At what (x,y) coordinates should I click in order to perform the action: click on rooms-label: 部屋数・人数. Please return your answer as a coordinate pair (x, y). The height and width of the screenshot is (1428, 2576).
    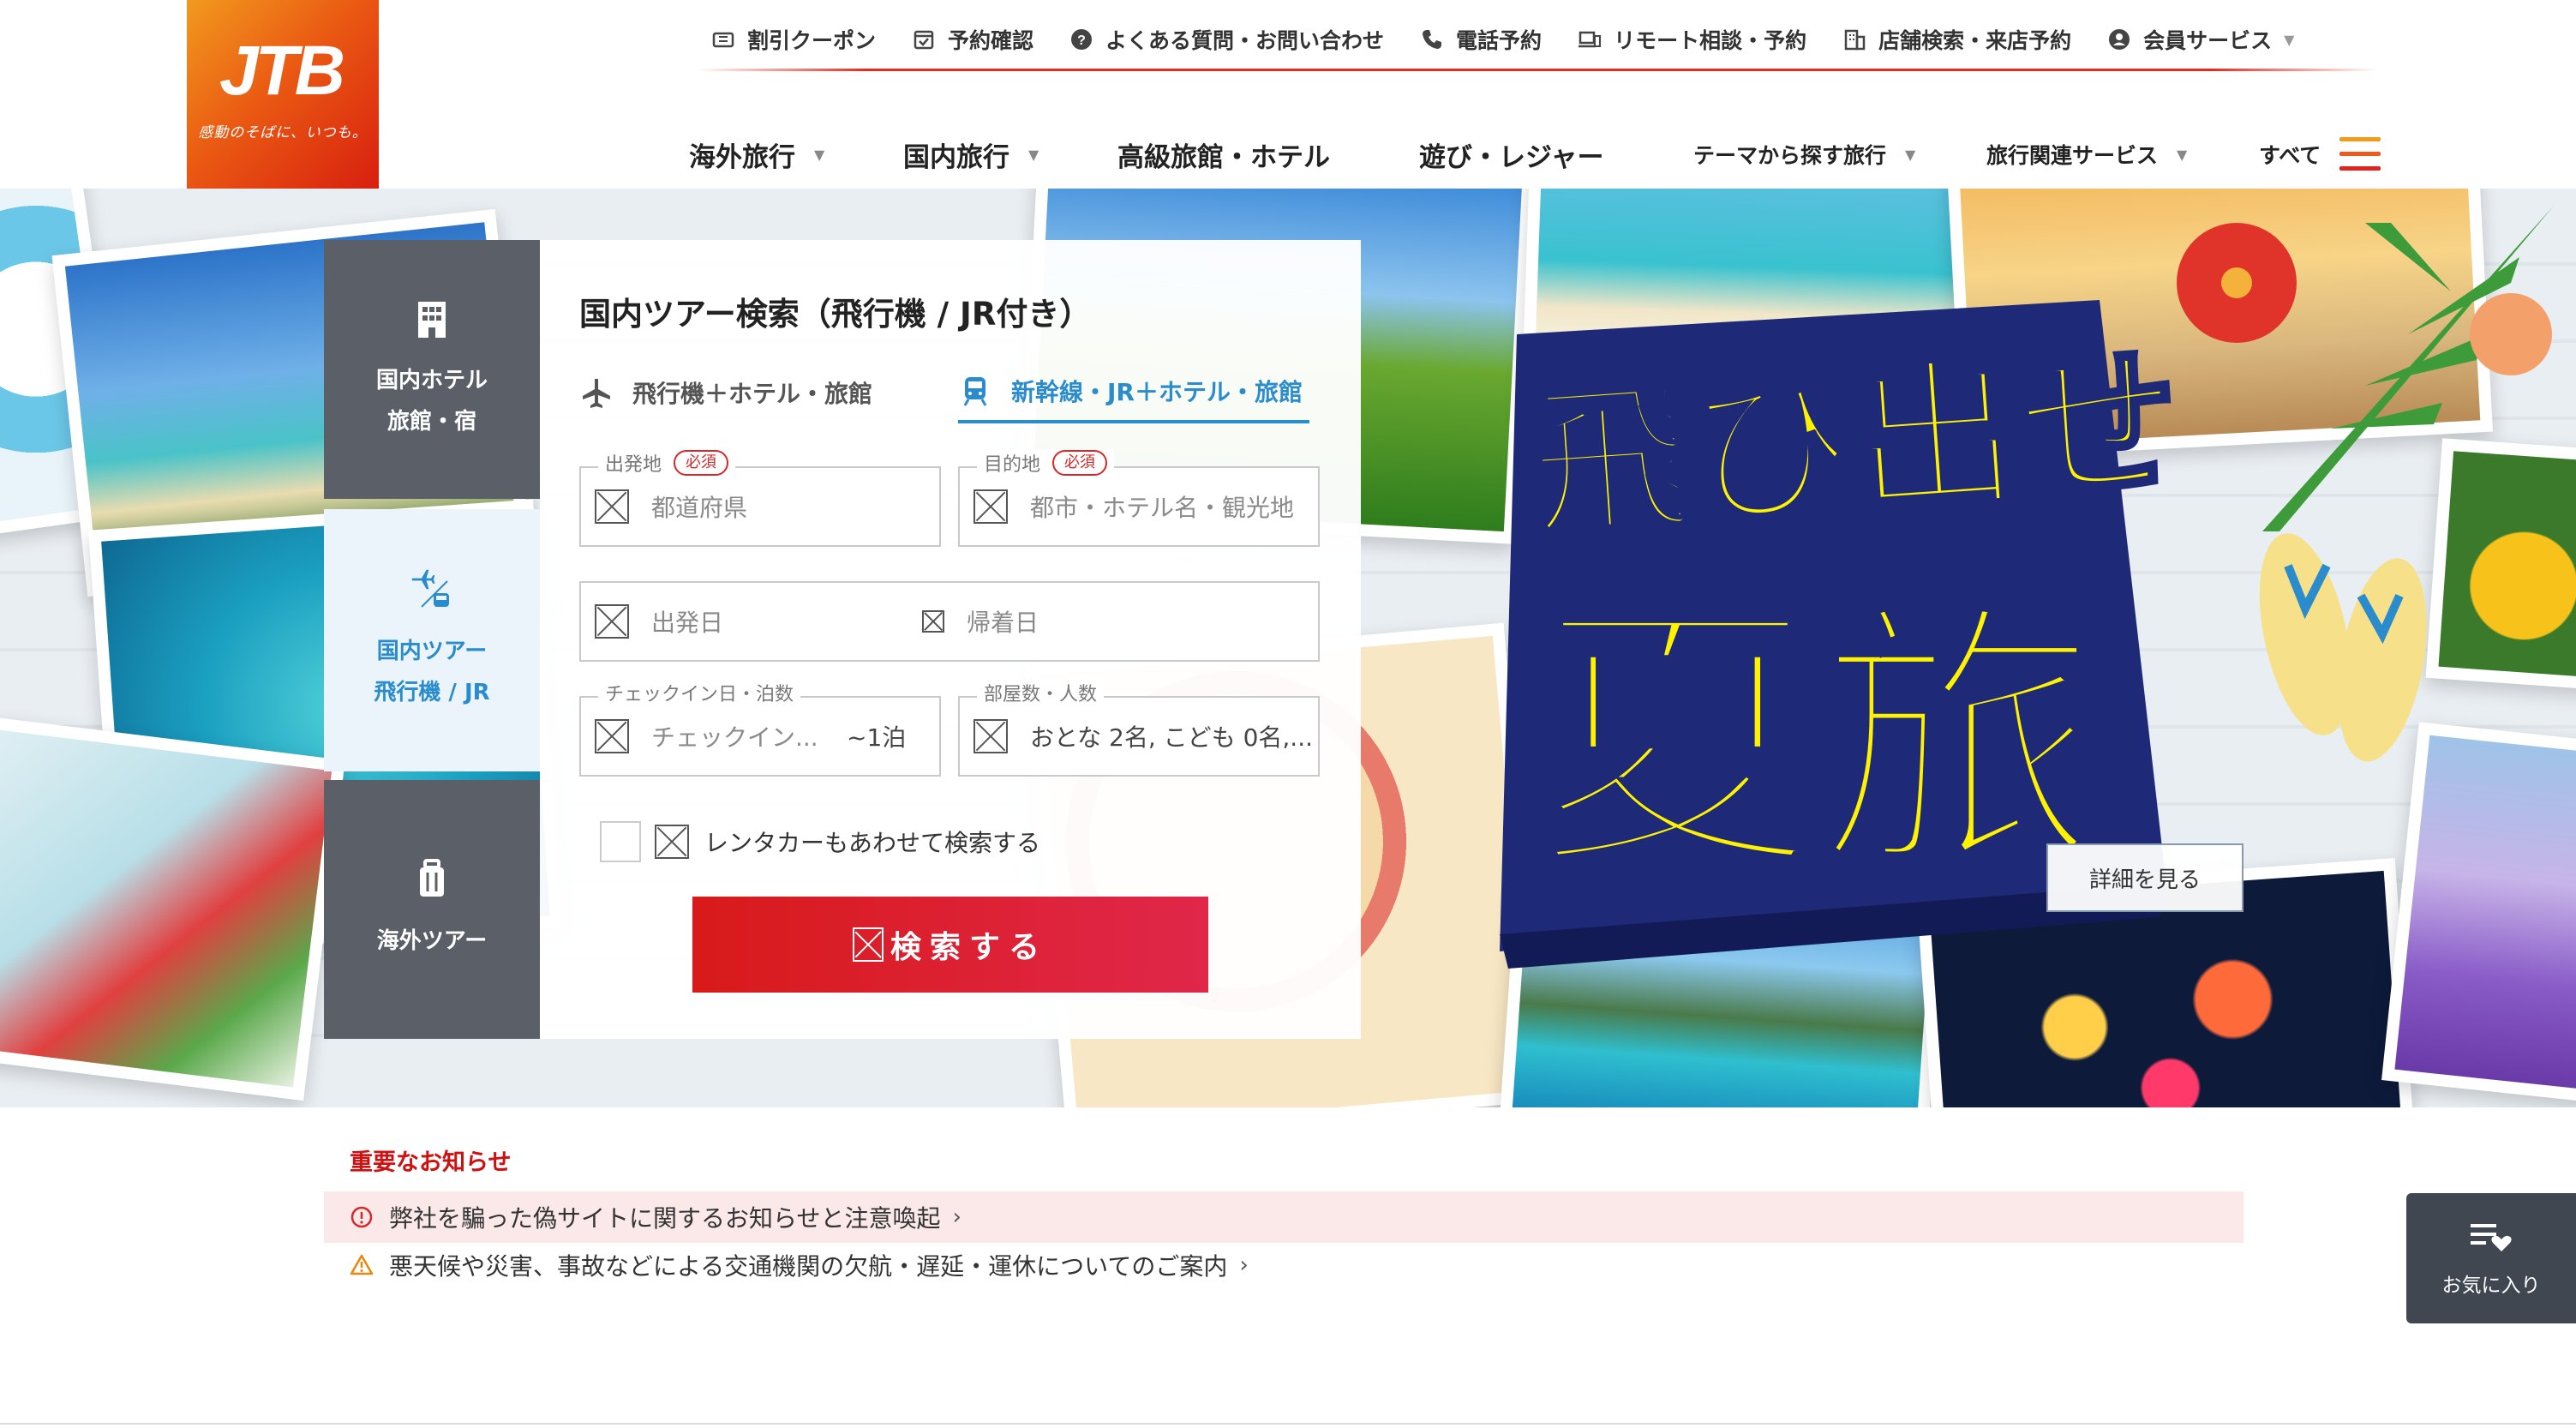
    Looking at the image, I should click on (1041, 692).